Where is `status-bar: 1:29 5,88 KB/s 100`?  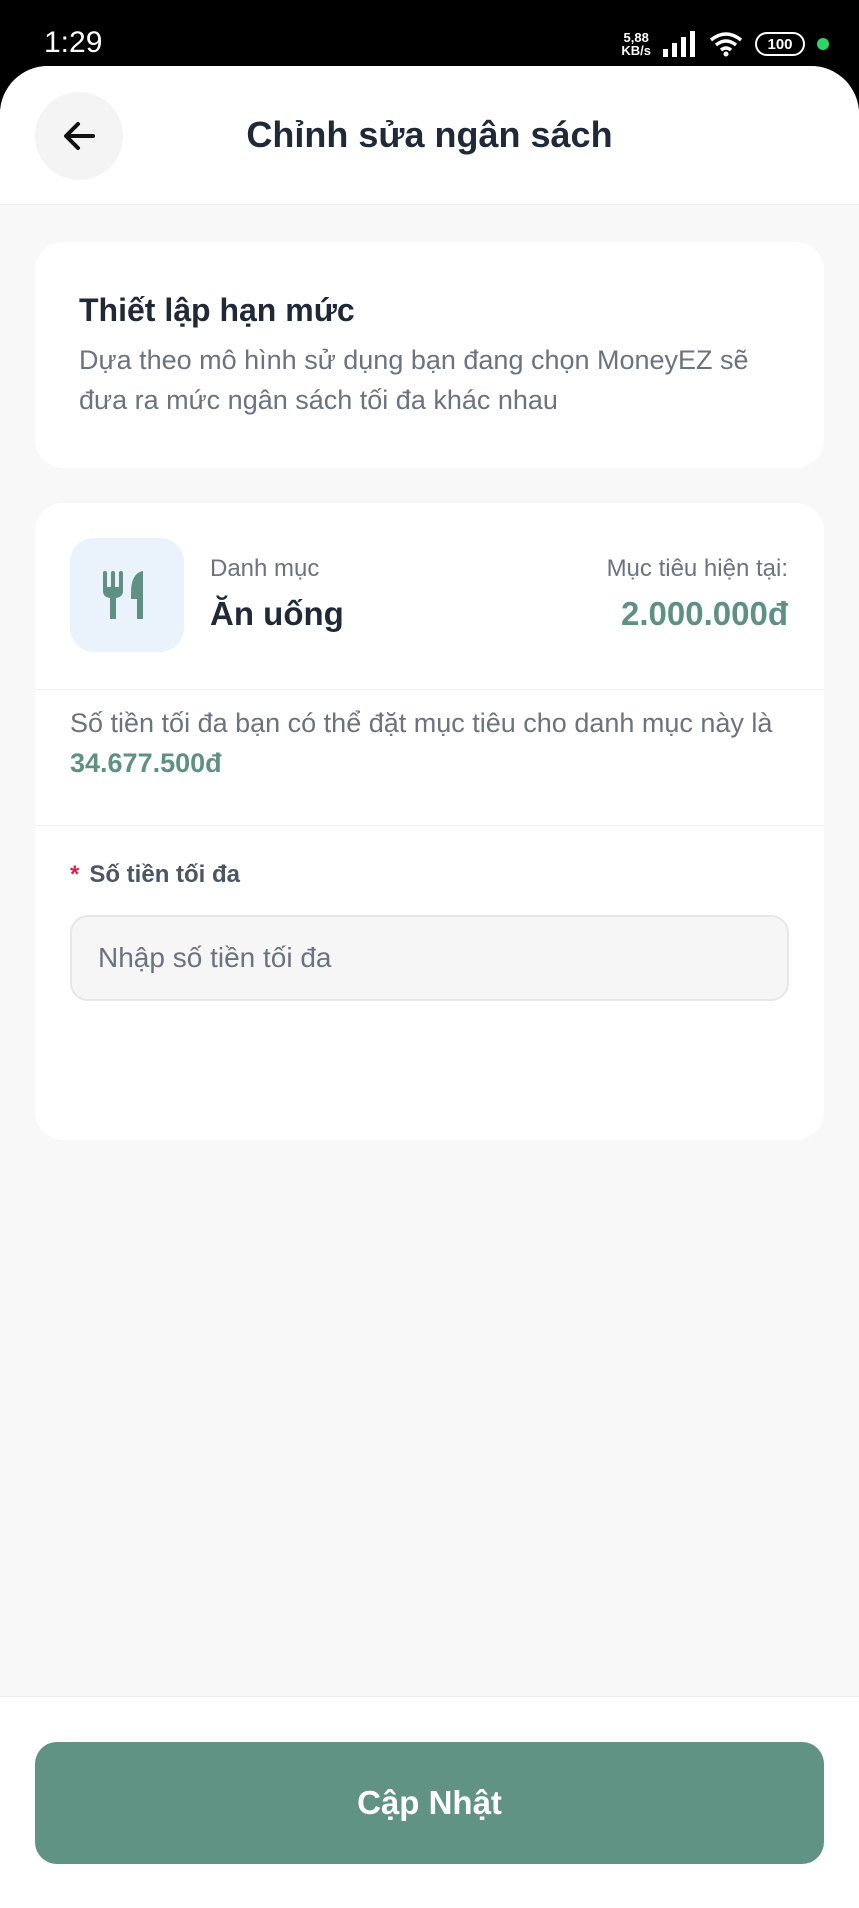
status-bar: 1:29 5,88 KB/s 100 is located at coordinates (429, 35).